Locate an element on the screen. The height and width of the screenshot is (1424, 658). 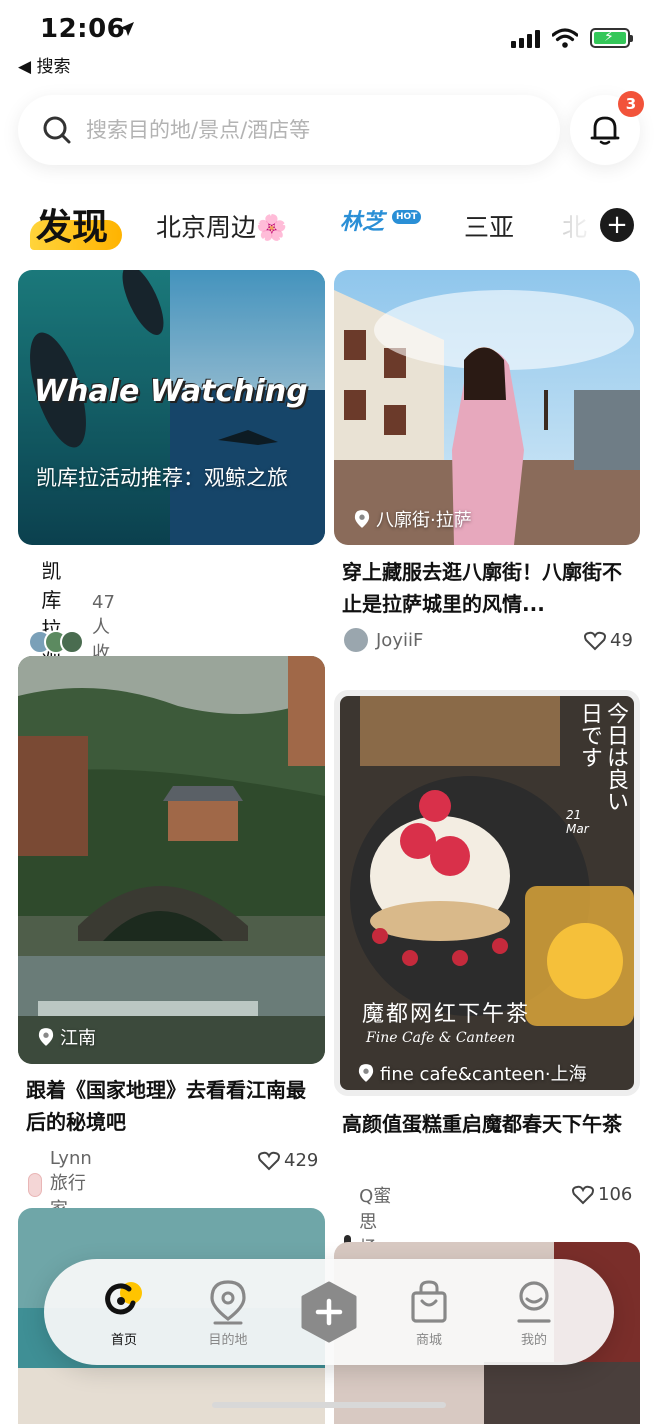
nav-label: 首页 is located at coordinates (123, 1340).